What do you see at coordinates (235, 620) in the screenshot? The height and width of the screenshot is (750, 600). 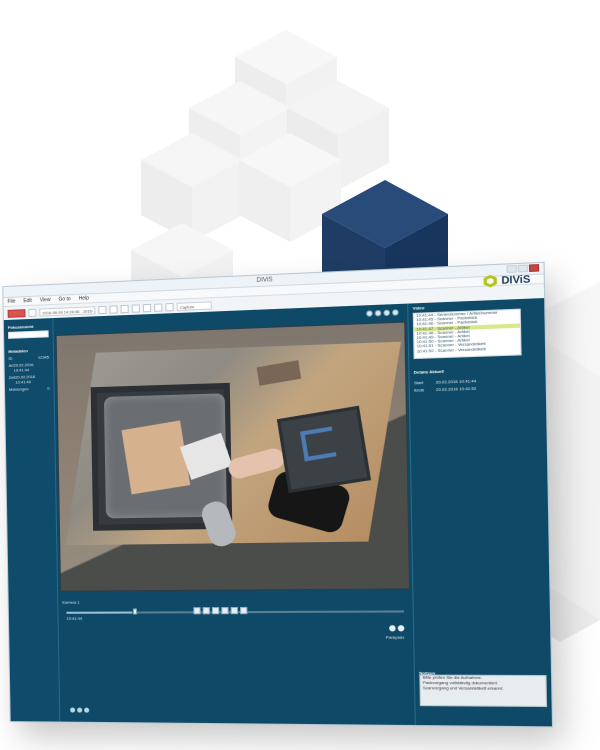 I see `playback-controls: 10:41:44 Packplatz` at bounding box center [235, 620].